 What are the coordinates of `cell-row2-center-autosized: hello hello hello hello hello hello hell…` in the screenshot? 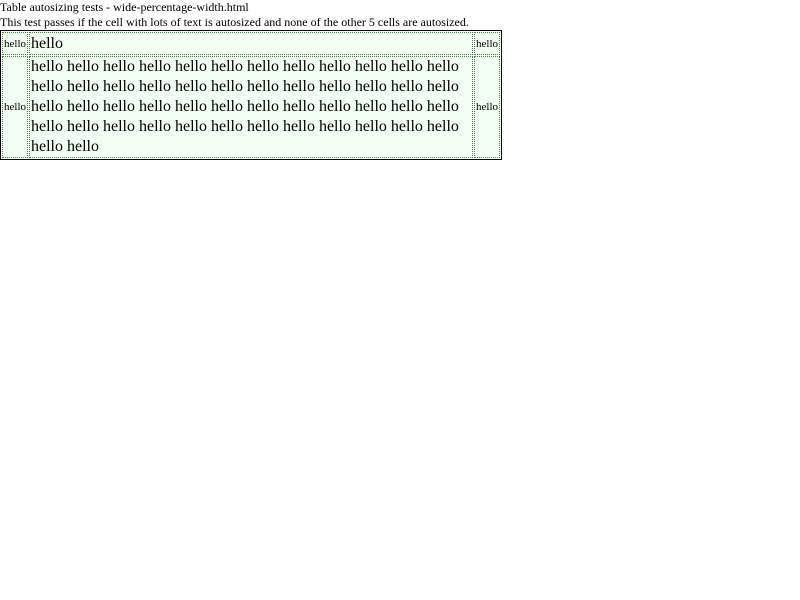 It's located at (251, 107).